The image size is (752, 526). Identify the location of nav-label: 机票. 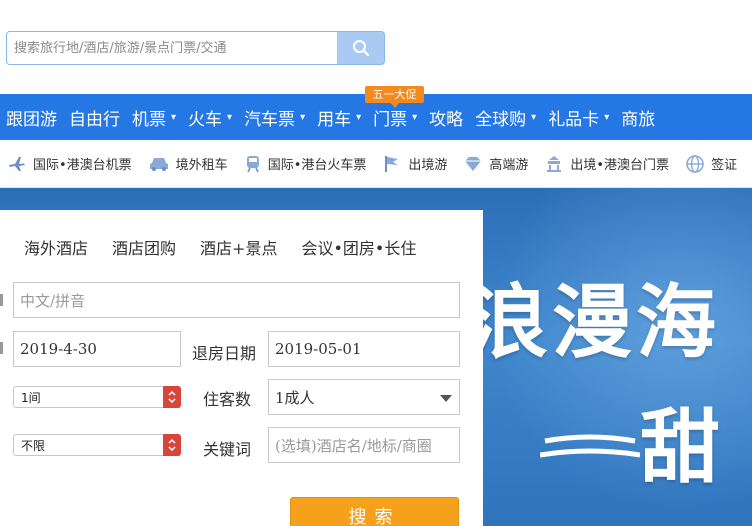
(149, 119).